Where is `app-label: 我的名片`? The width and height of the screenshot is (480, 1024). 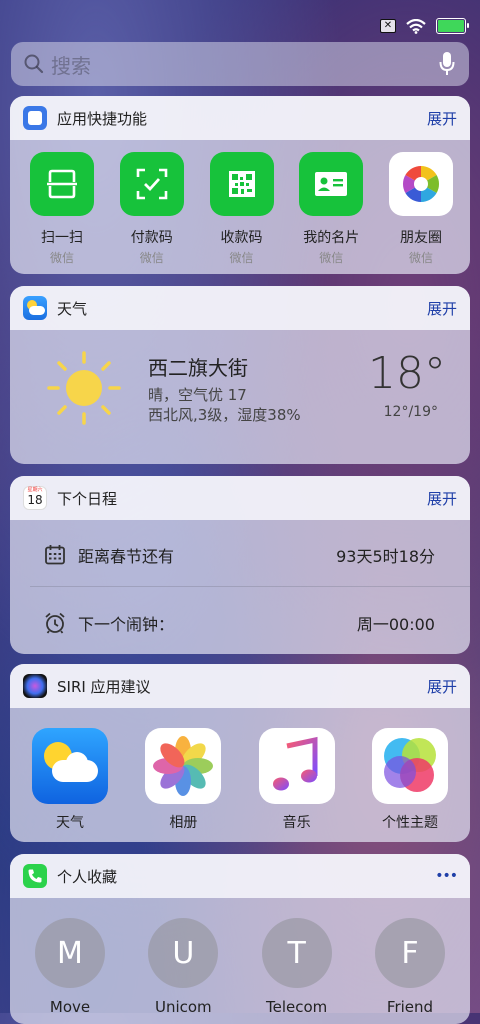
app-label: 我的名片 is located at coordinates (331, 238).